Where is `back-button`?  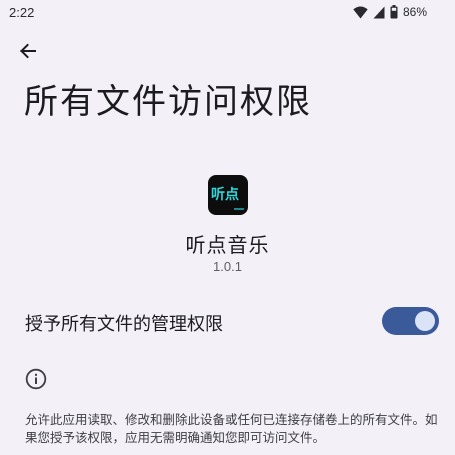 back-button is located at coordinates (28, 53).